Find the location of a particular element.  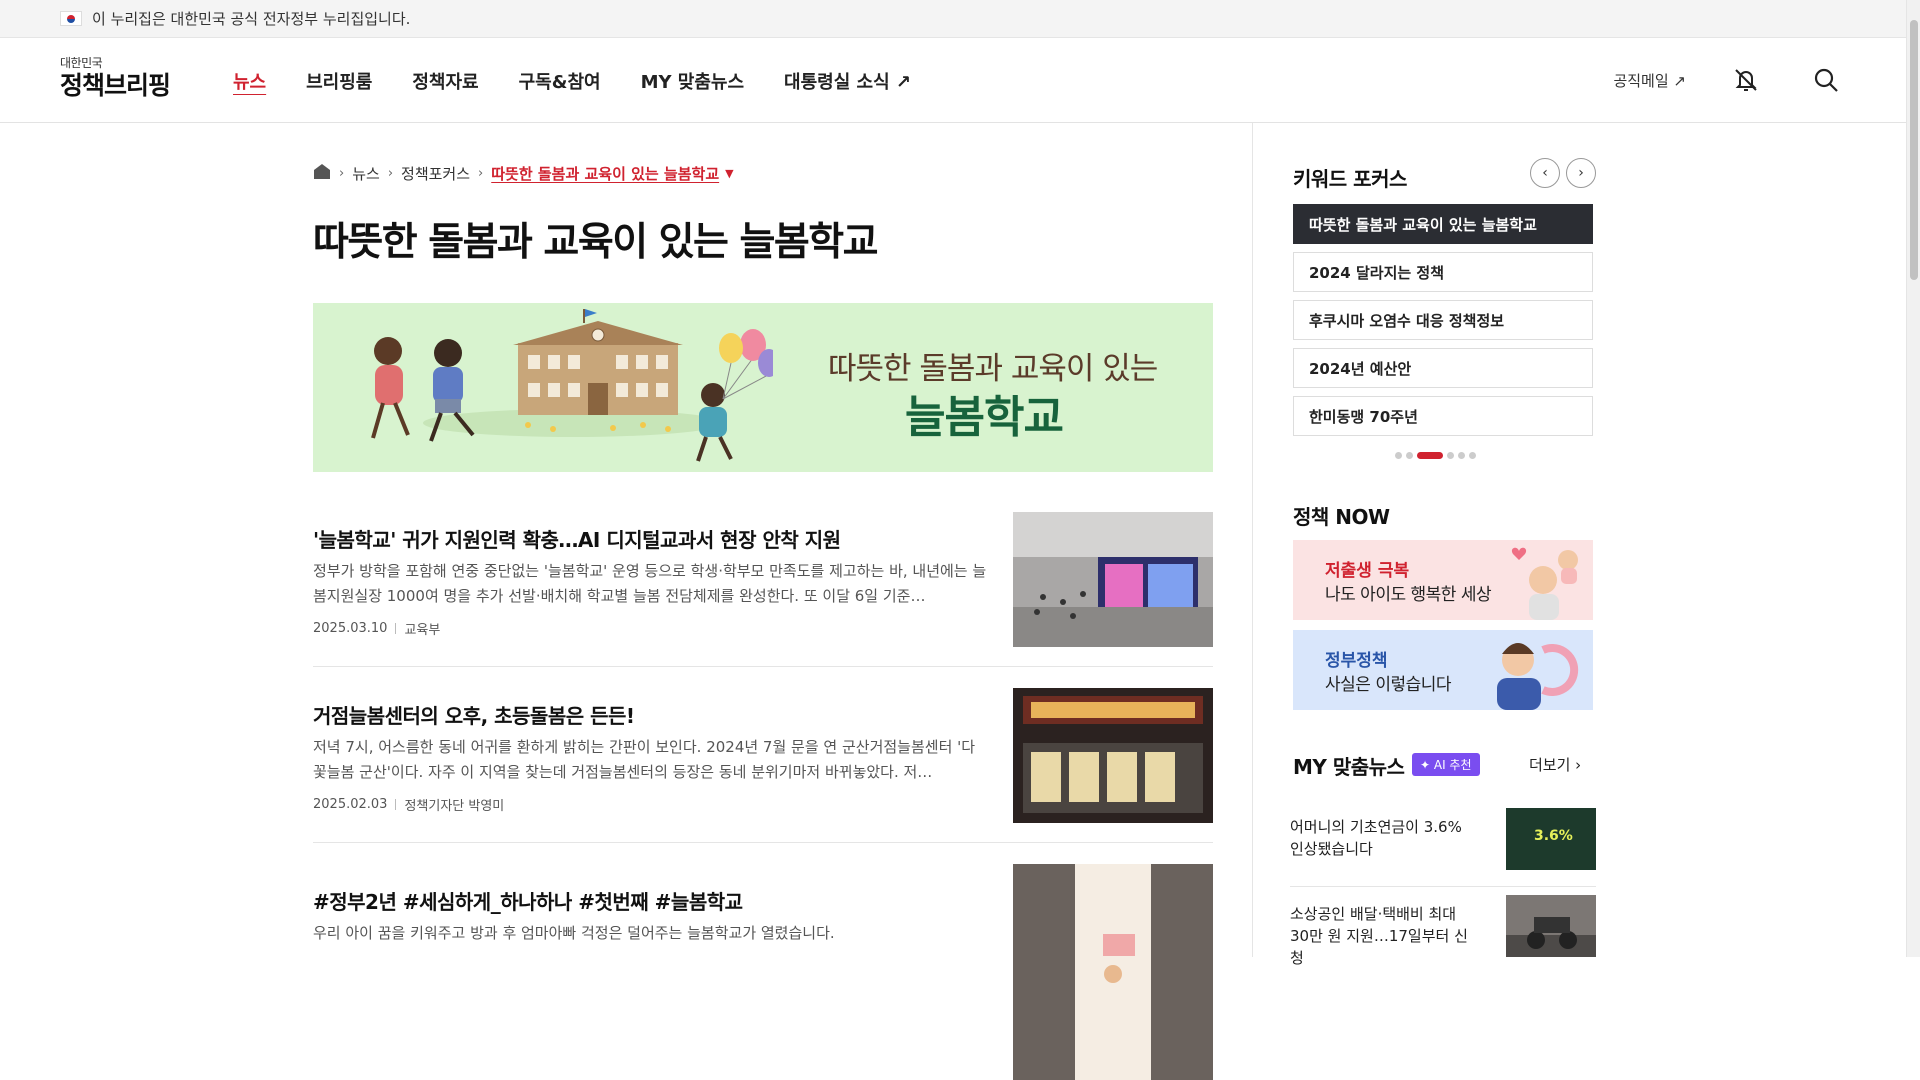

home-icon is located at coordinates (322, 173).